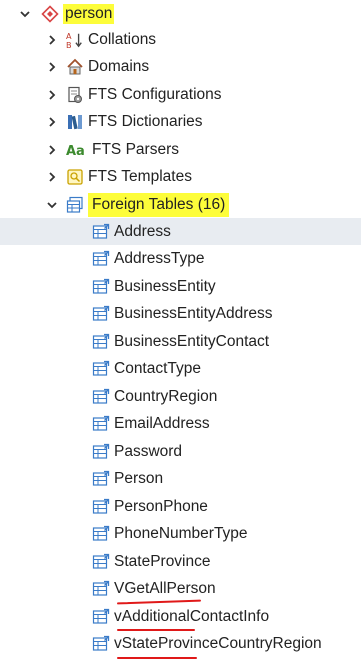 The image size is (361, 662). Describe the element at coordinates (193, 313) in the screenshot. I see `foreign-table-label: BusinessEntityAddress` at that location.